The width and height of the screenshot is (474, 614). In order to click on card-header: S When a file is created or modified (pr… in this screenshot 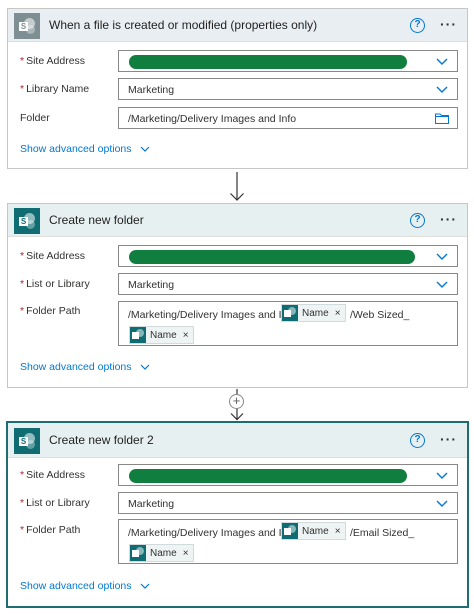, I will do `click(237, 25)`.